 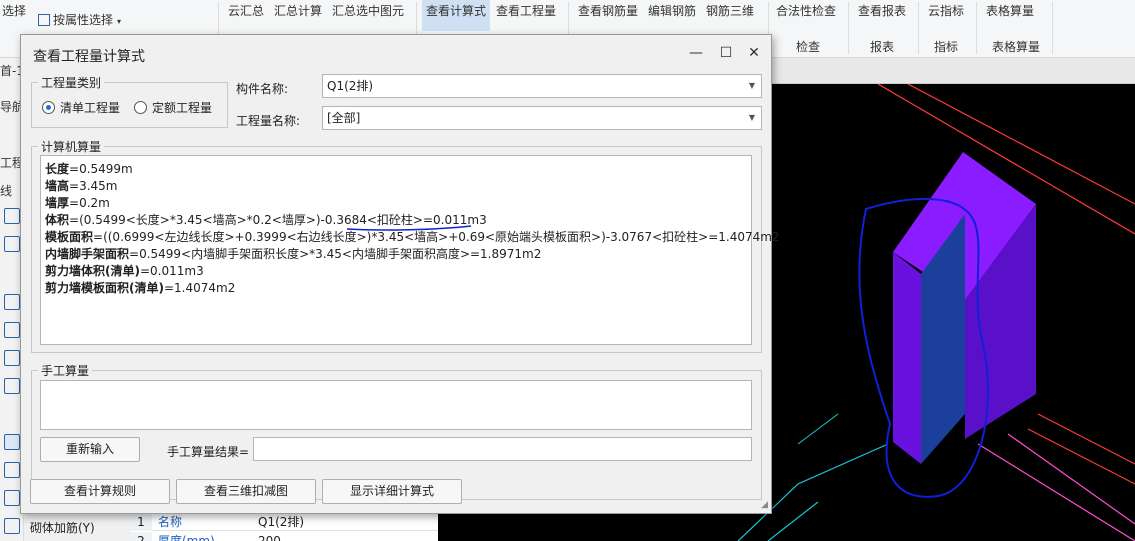 What do you see at coordinates (124, 271) in the screenshot?
I see `formula-line: 剪力墙体积(清单)=0.011m3` at bounding box center [124, 271].